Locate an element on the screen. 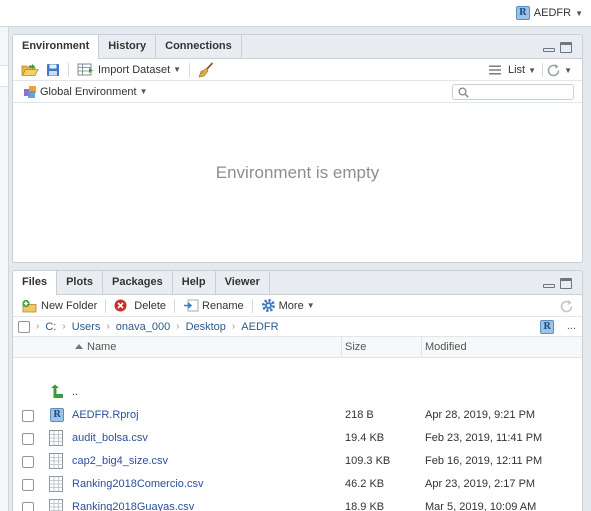  tab-connections: Connections is located at coordinates (199, 46).